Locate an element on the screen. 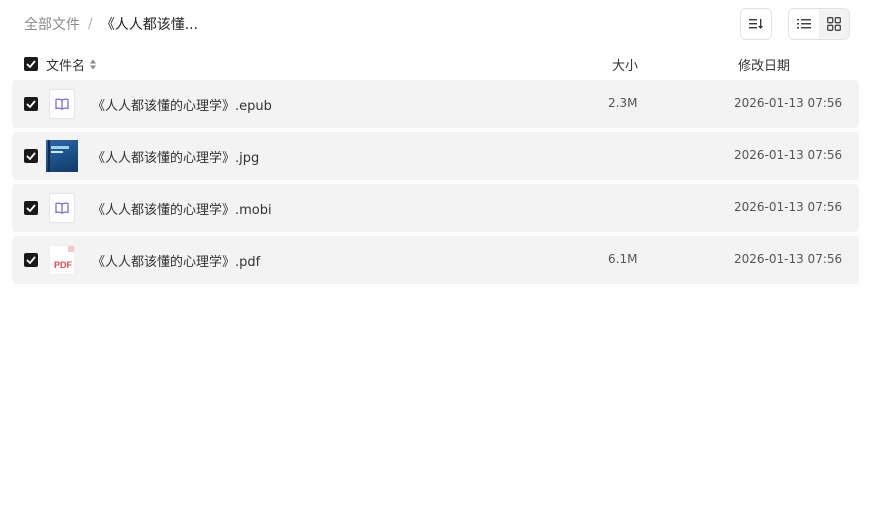 This screenshot has height=514, width=874. file-name: 《人人都该懂的心理学》.jpg is located at coordinates (176, 158).